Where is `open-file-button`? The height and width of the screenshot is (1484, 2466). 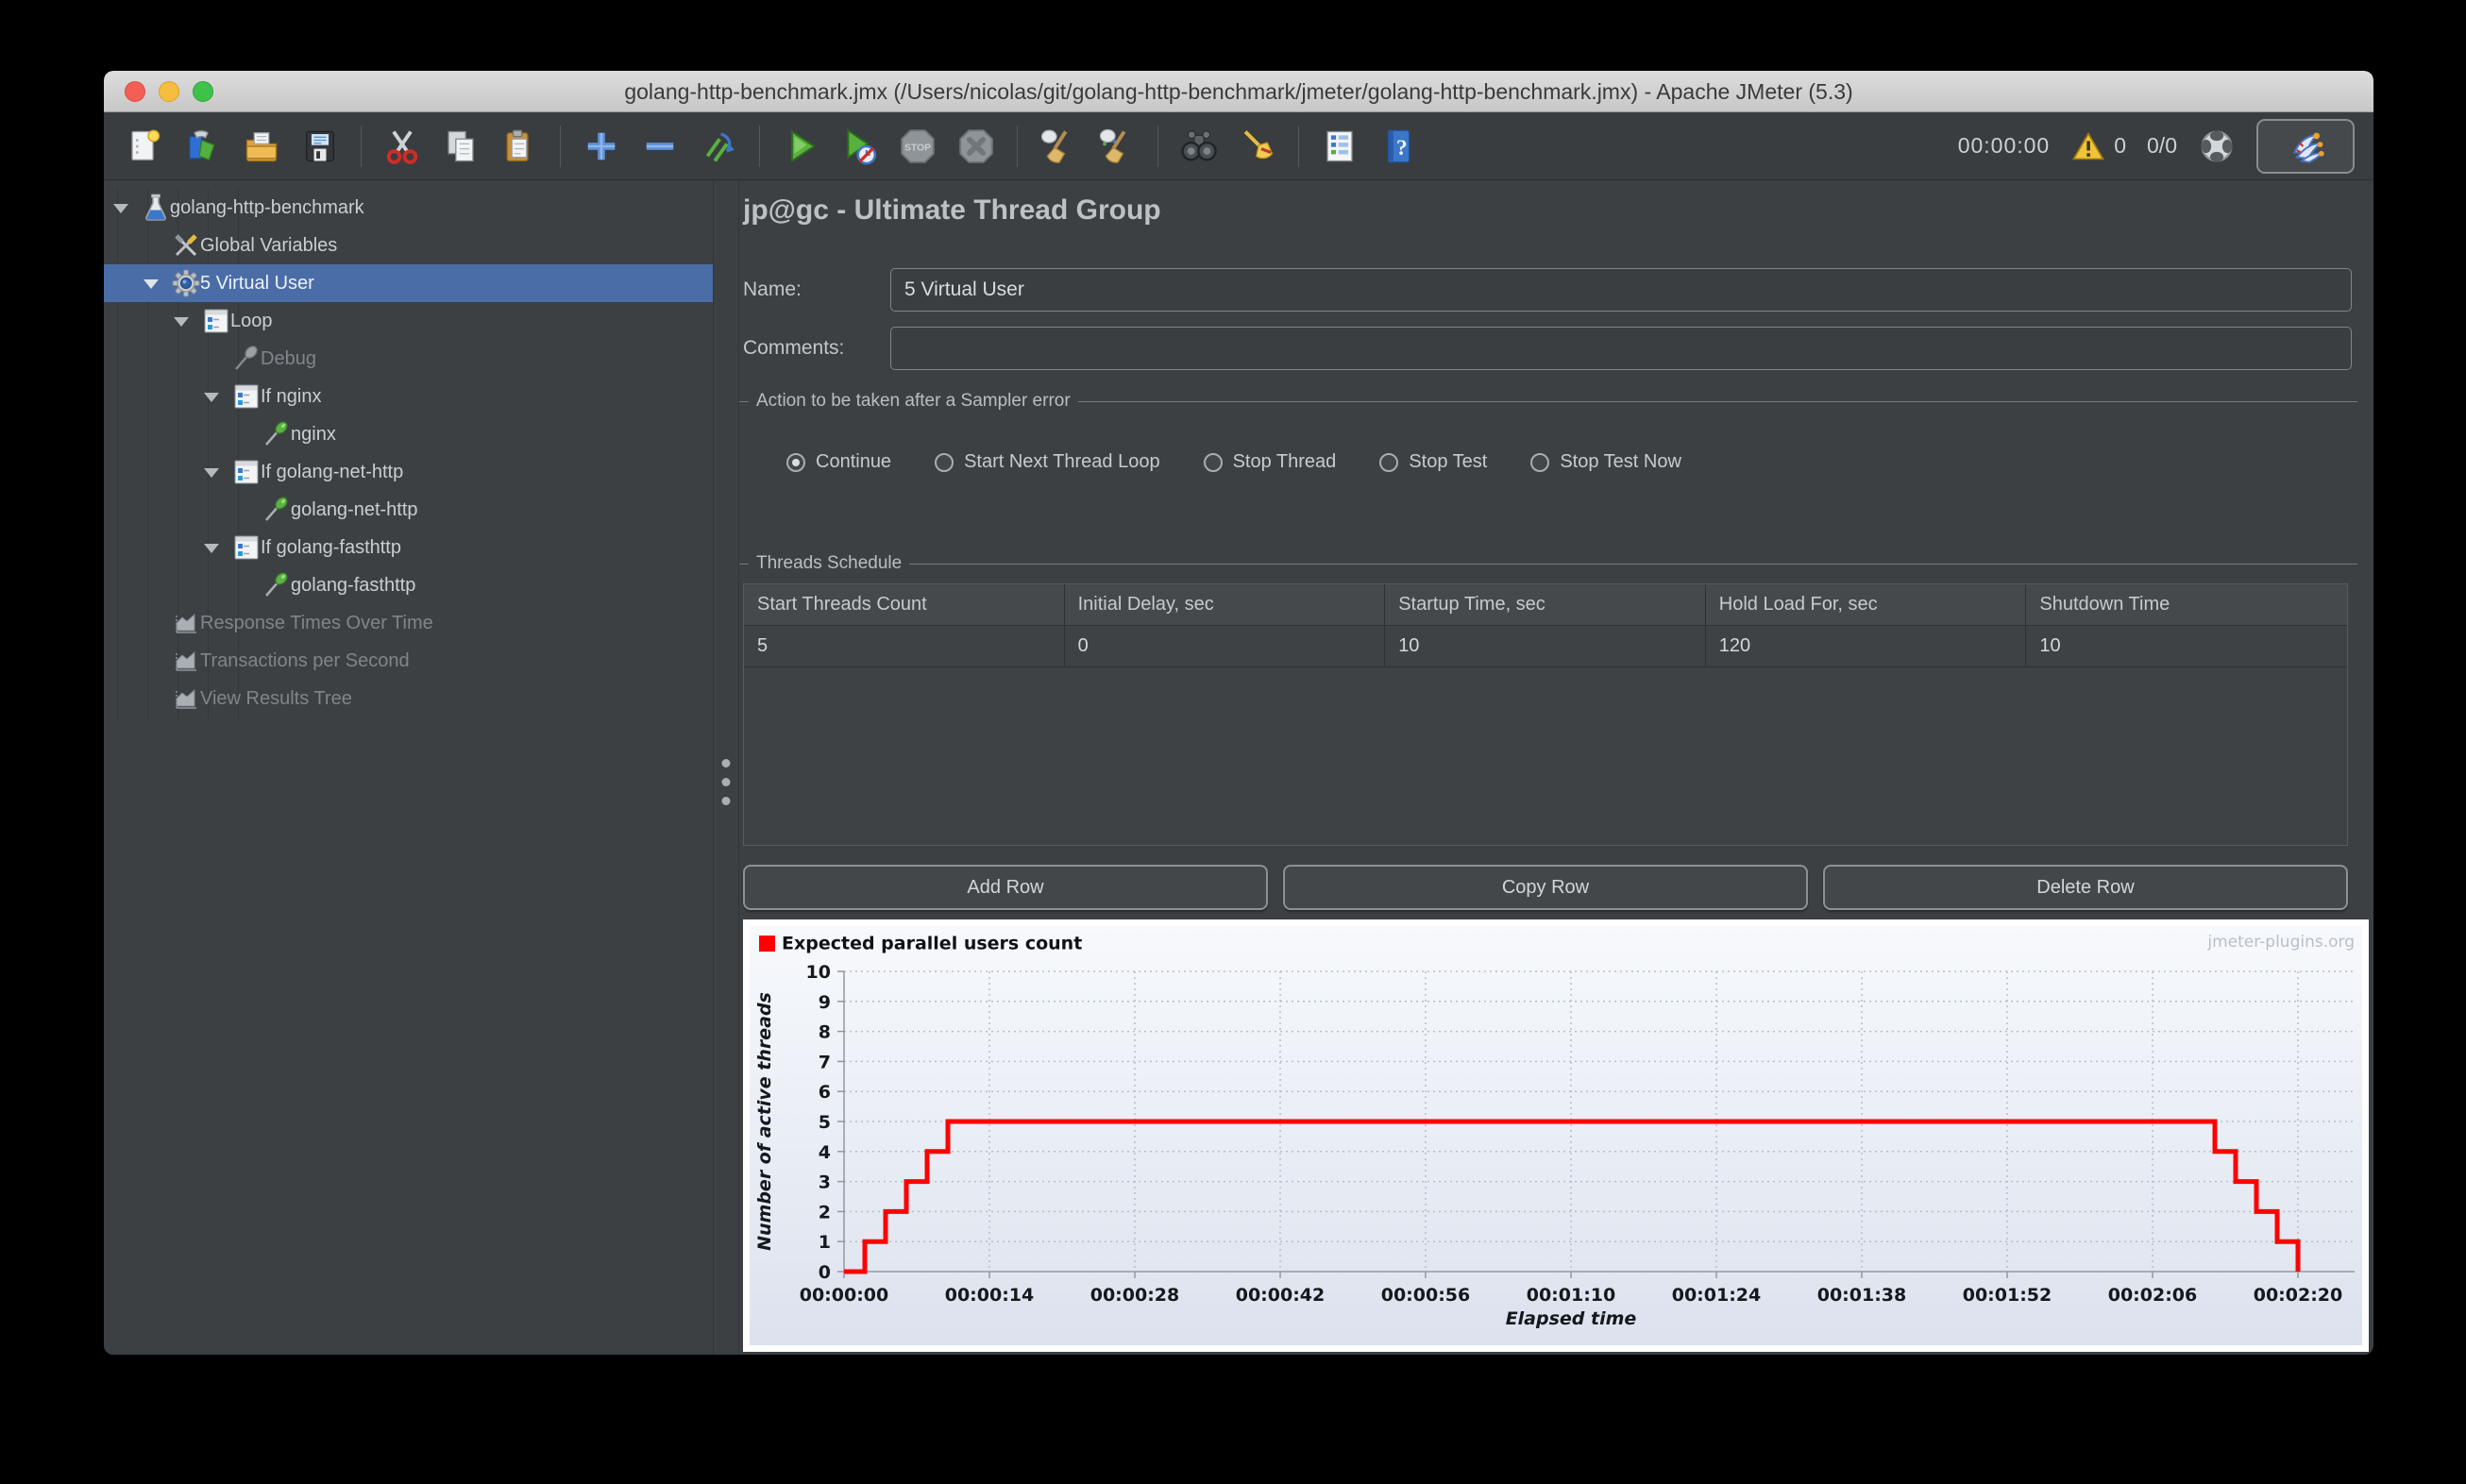
open-file-button is located at coordinates (261, 146).